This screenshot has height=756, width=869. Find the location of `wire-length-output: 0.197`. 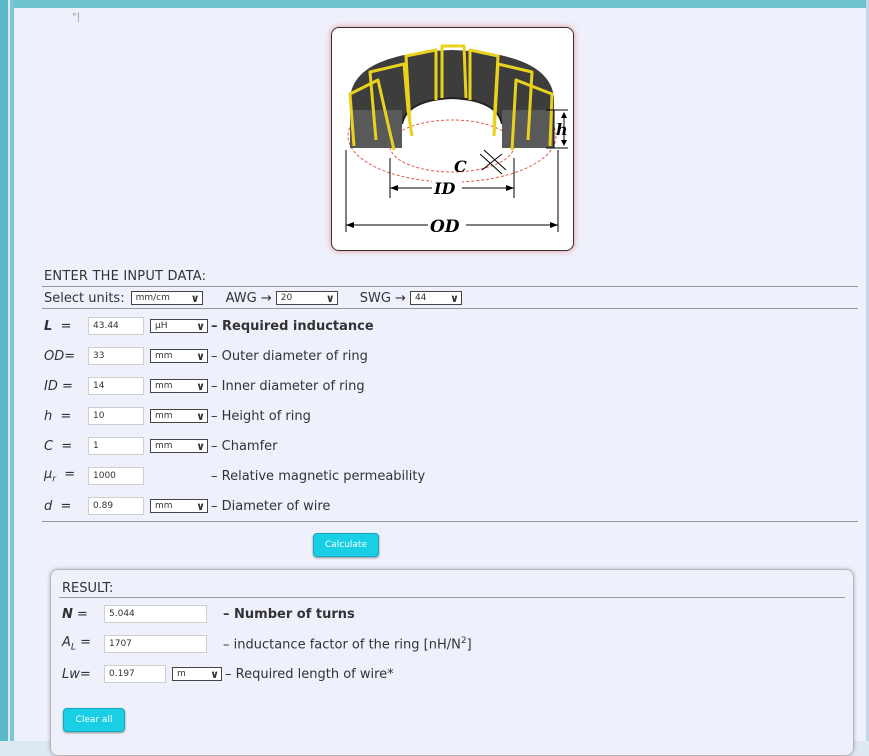

wire-length-output: 0.197 is located at coordinates (135, 674).